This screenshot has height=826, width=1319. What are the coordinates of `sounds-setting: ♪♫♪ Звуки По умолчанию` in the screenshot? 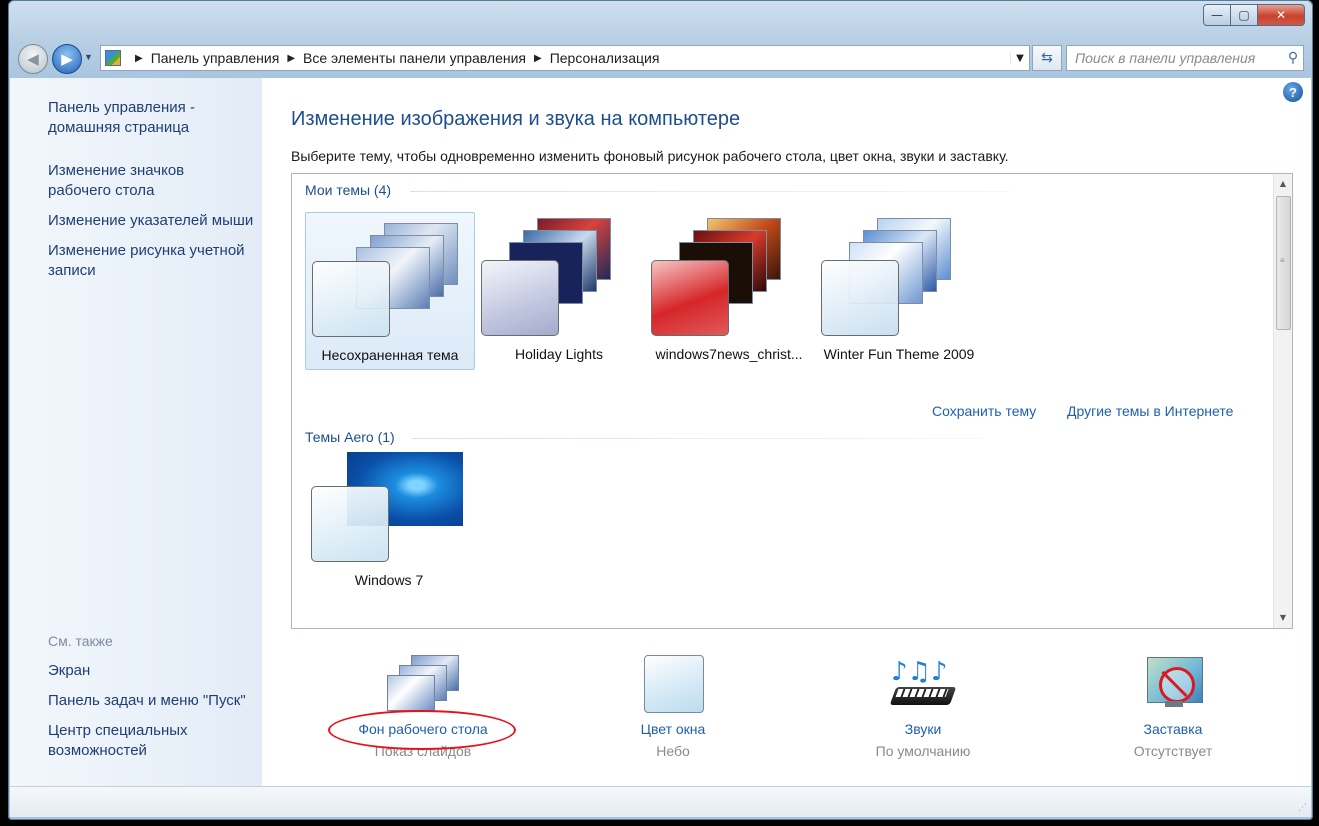 It's located at (923, 706).